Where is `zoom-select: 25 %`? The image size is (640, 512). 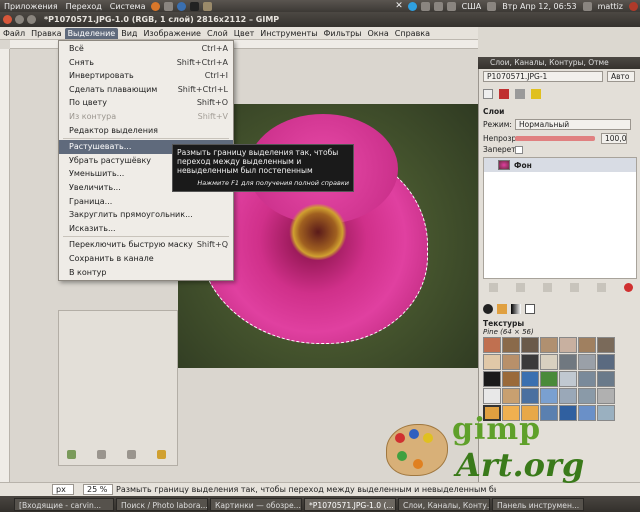
zoom-select: 25 % is located at coordinates (98, 489).